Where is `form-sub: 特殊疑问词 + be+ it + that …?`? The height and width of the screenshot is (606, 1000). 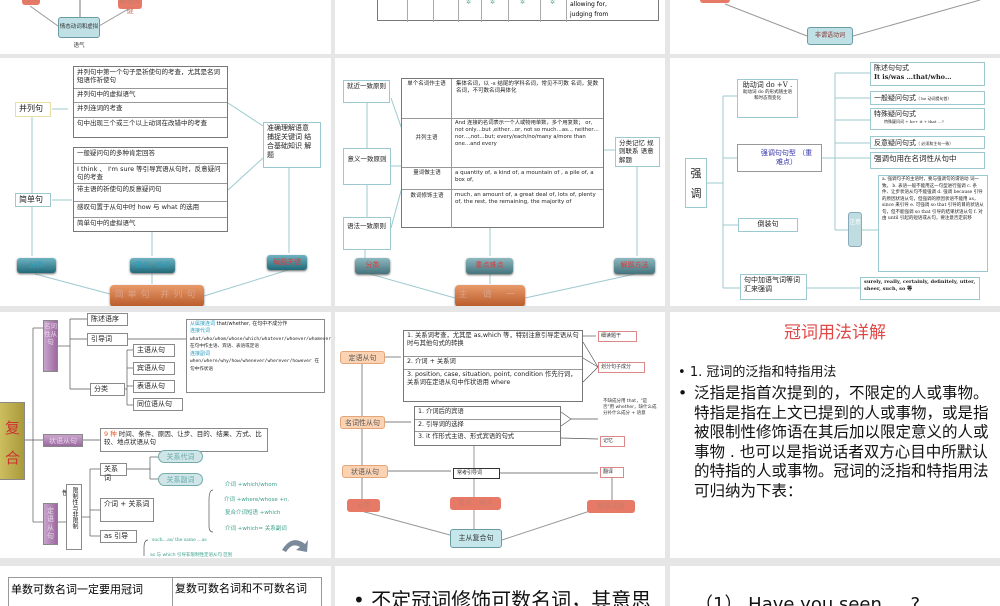
form-sub: 特殊疑问词 + be+ it + that …? is located at coordinates (914, 122).